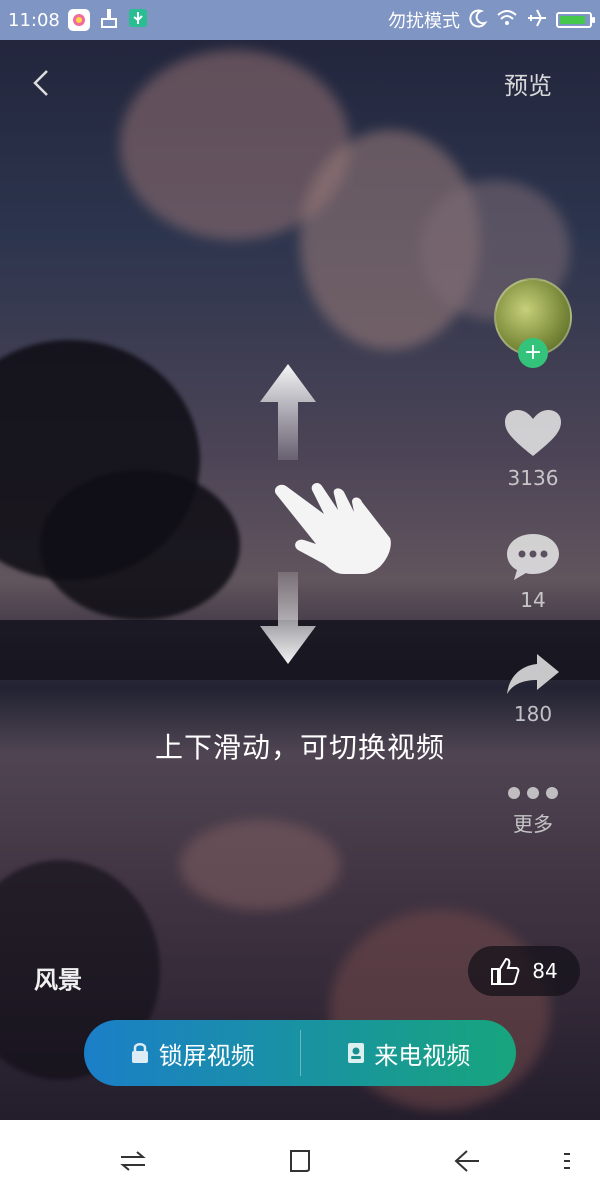 This screenshot has height=1200, width=600. Describe the element at coordinates (533, 824) in the screenshot. I see `more-label: 更多` at that location.